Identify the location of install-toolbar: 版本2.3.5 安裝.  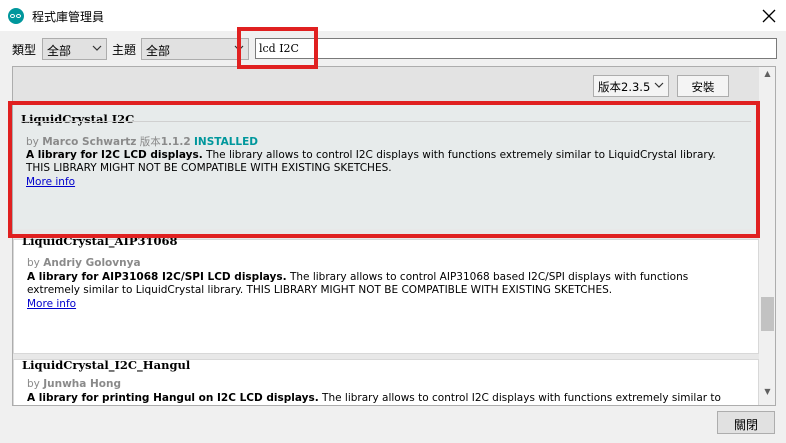
(386, 85).